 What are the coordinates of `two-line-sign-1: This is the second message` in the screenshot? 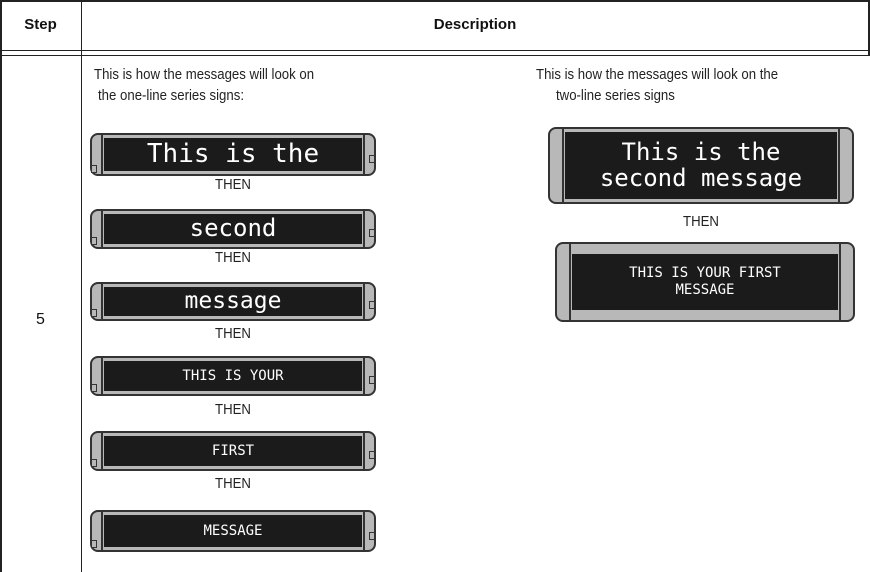 It's located at (701, 165).